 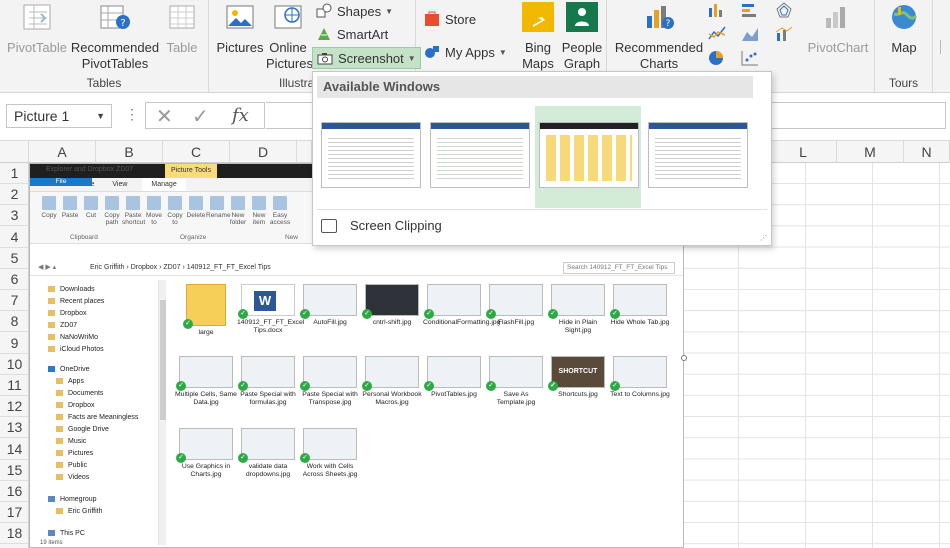 I want to click on recommended-pivottables-button: ? Recommended PivotTables, so click(x=115, y=37).